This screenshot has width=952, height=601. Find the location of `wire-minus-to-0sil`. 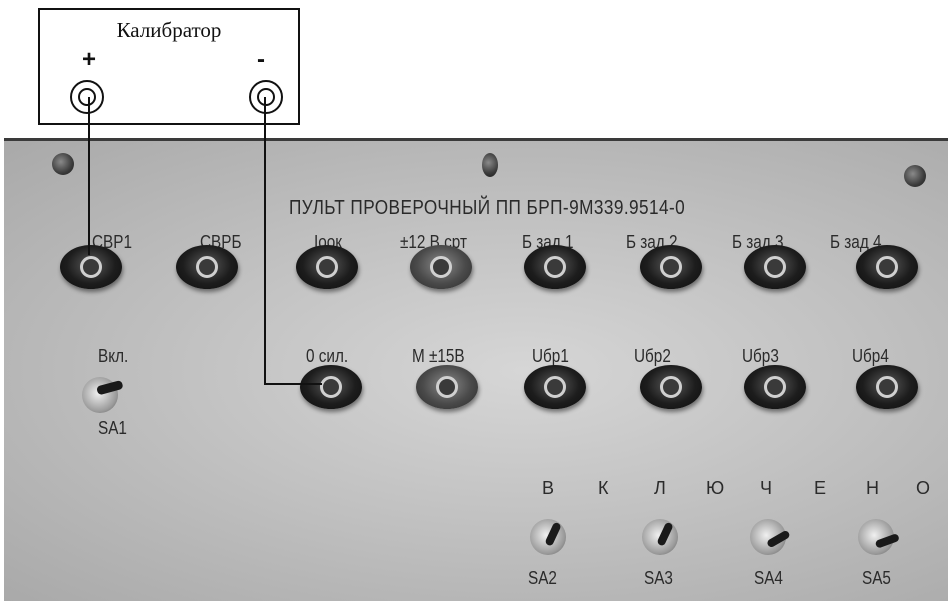

wire-minus-to-0sil is located at coordinates (293, 241).